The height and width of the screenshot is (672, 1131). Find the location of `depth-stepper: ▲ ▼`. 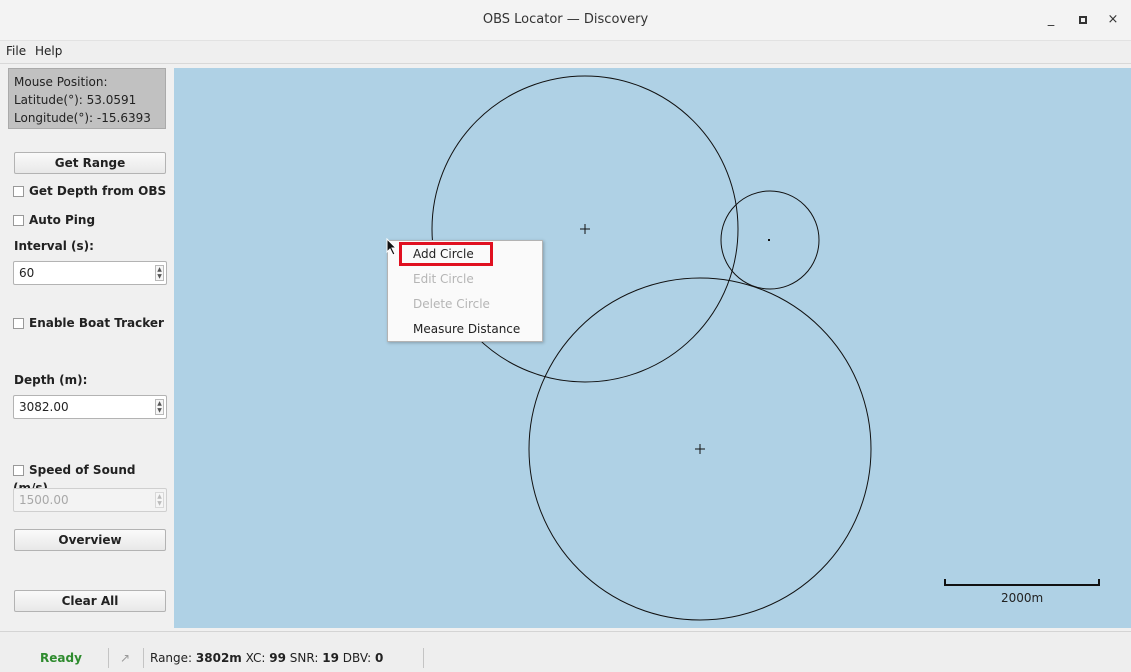

depth-stepper: ▲ ▼ is located at coordinates (159, 407).